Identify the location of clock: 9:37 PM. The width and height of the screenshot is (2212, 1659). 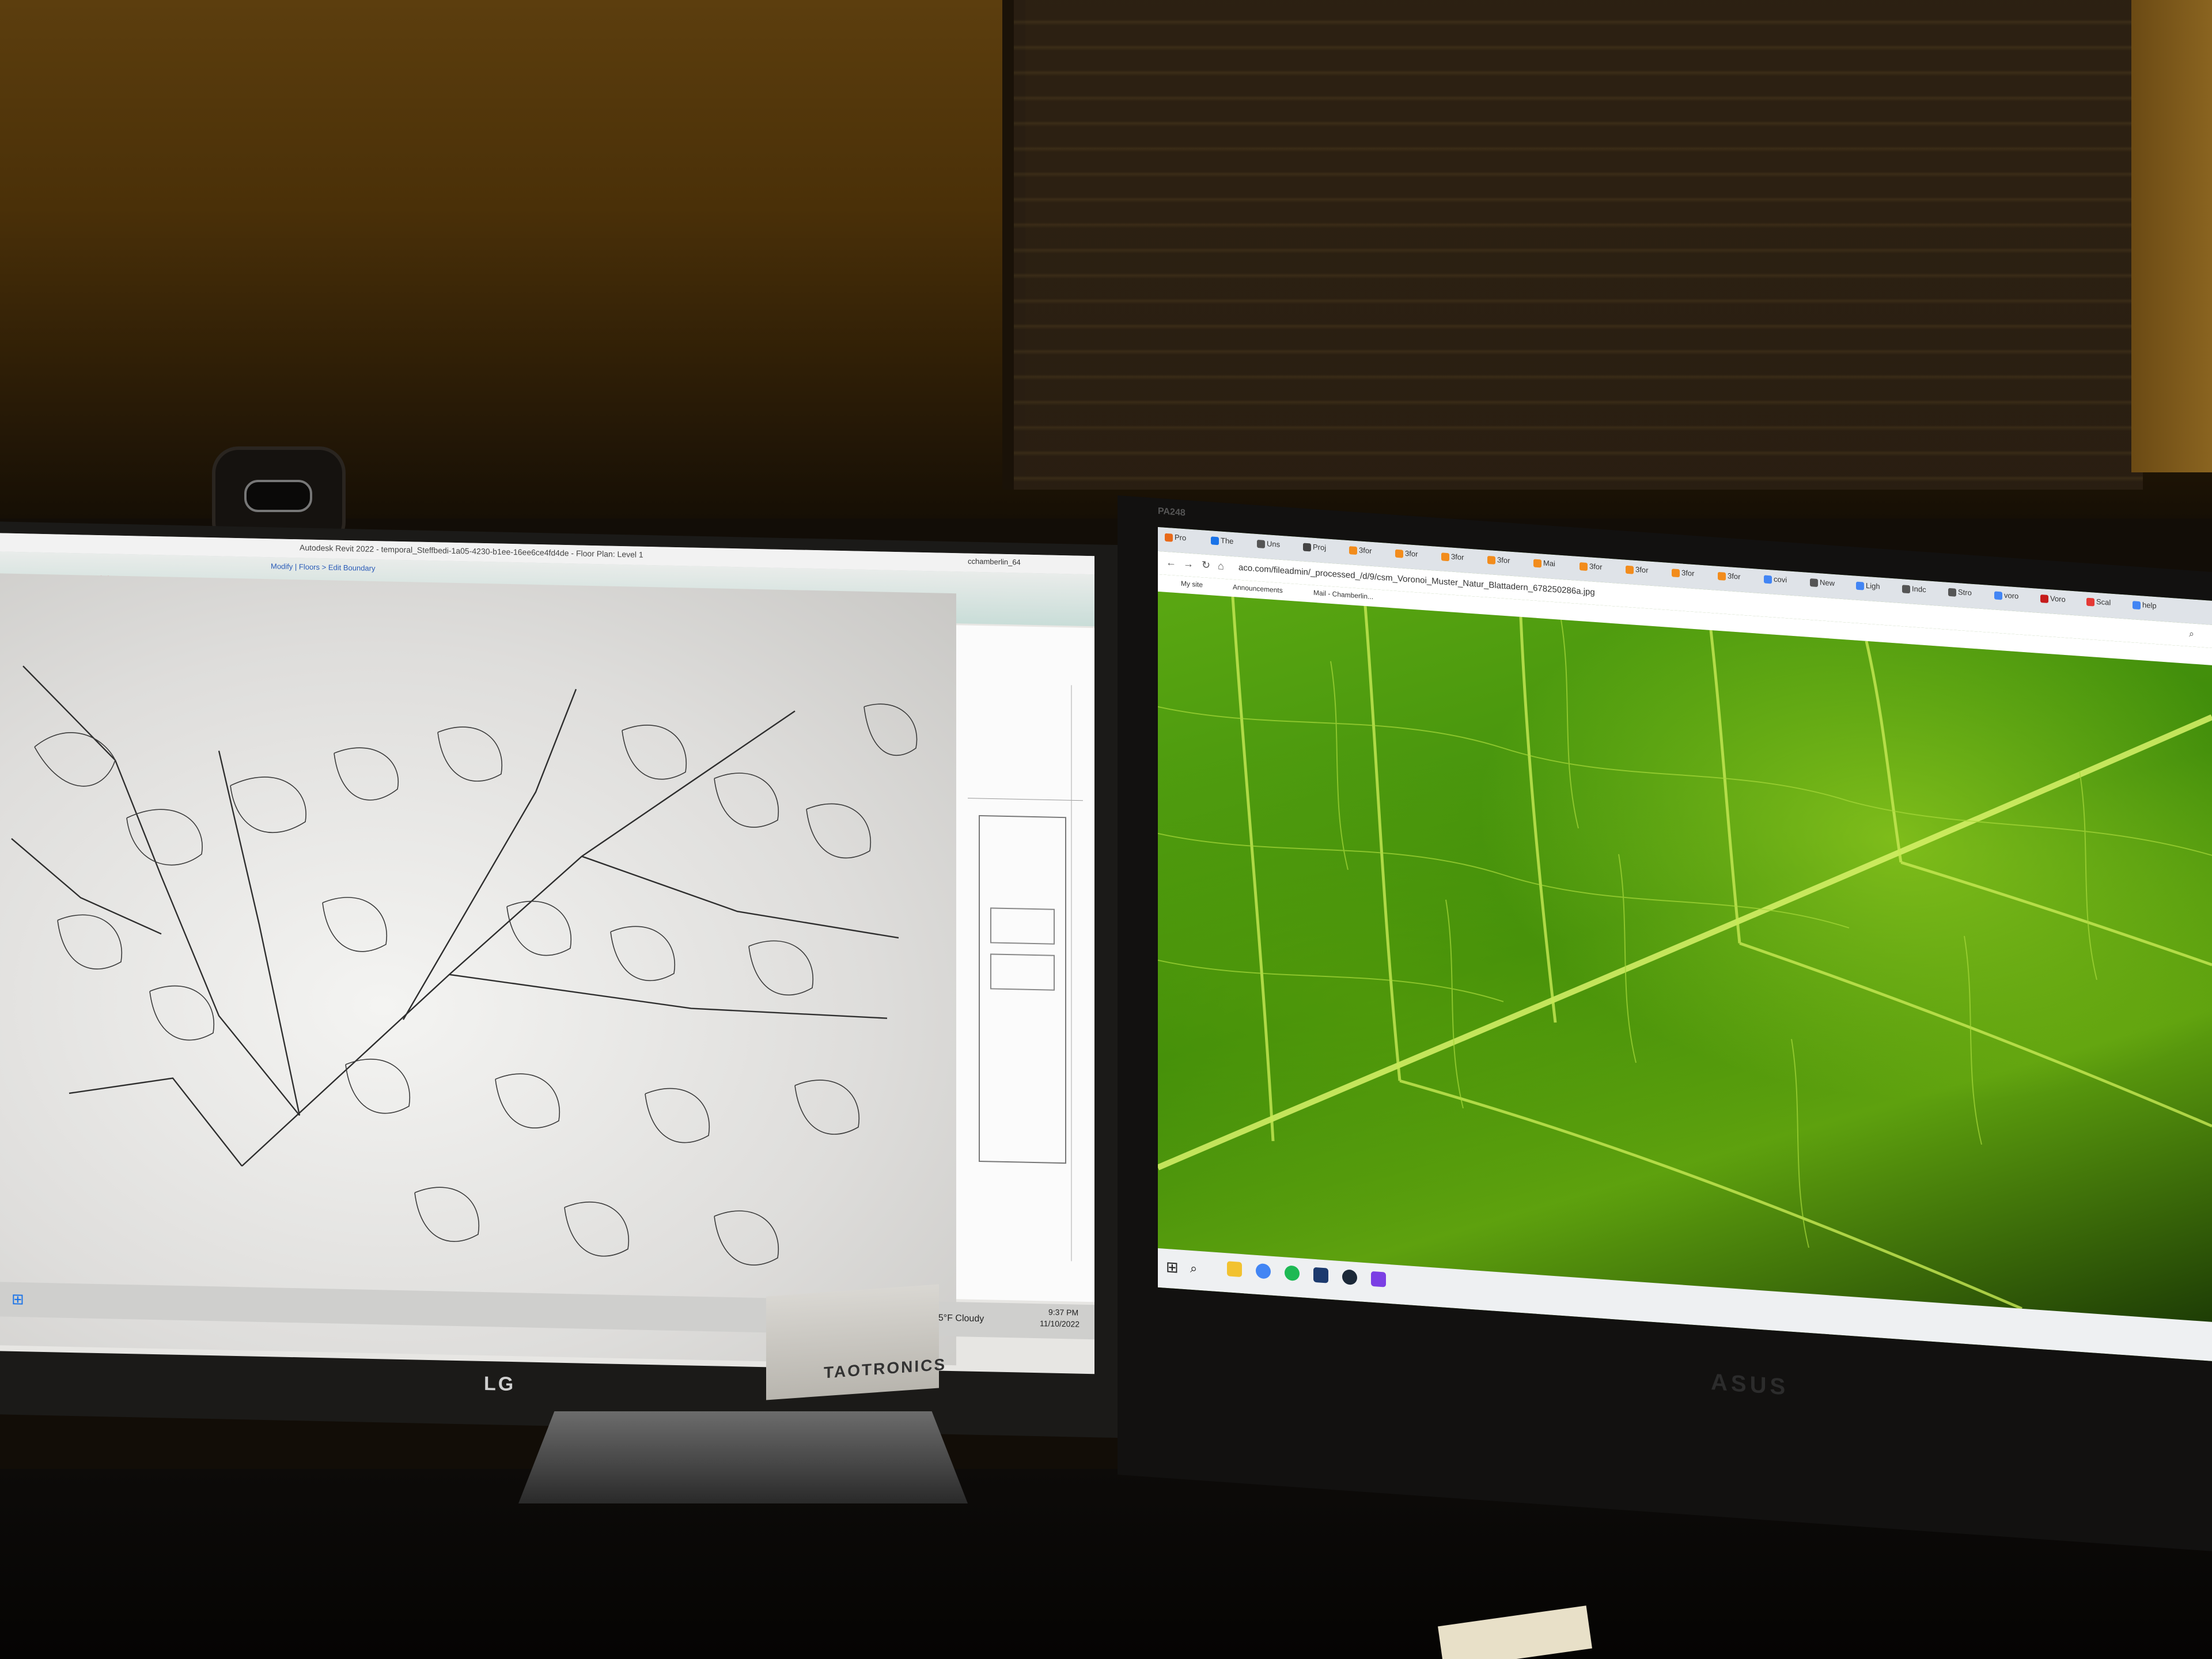
(1063, 1312).